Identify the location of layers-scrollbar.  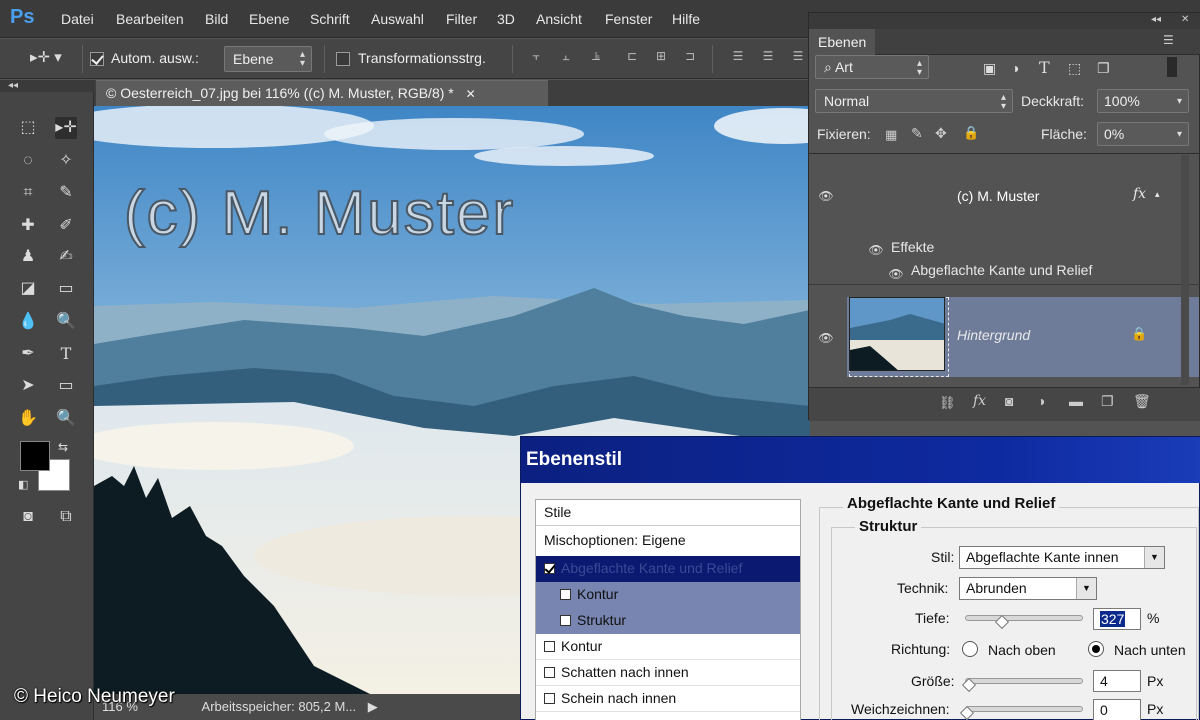
(1185, 270).